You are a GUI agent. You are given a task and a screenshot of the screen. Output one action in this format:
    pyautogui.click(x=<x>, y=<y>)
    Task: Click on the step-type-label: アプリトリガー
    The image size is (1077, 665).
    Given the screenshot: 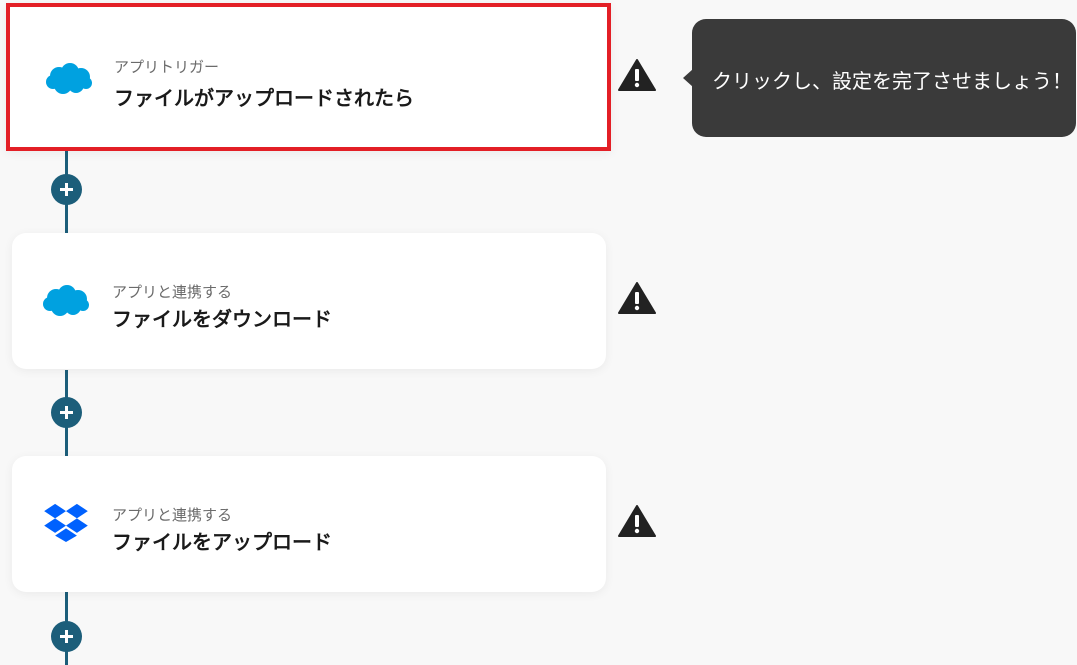 What is the action you would take?
    pyautogui.click(x=167, y=67)
    